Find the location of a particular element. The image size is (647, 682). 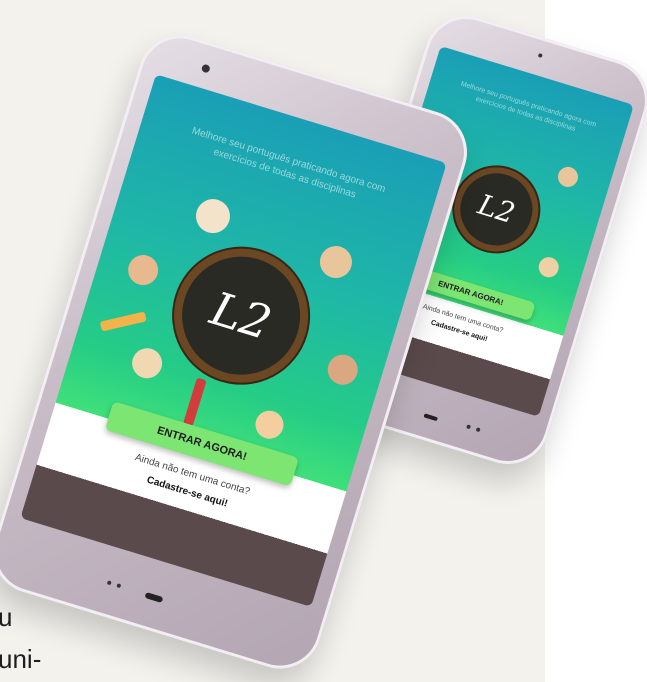

marker-icon is located at coordinates (194, 402).